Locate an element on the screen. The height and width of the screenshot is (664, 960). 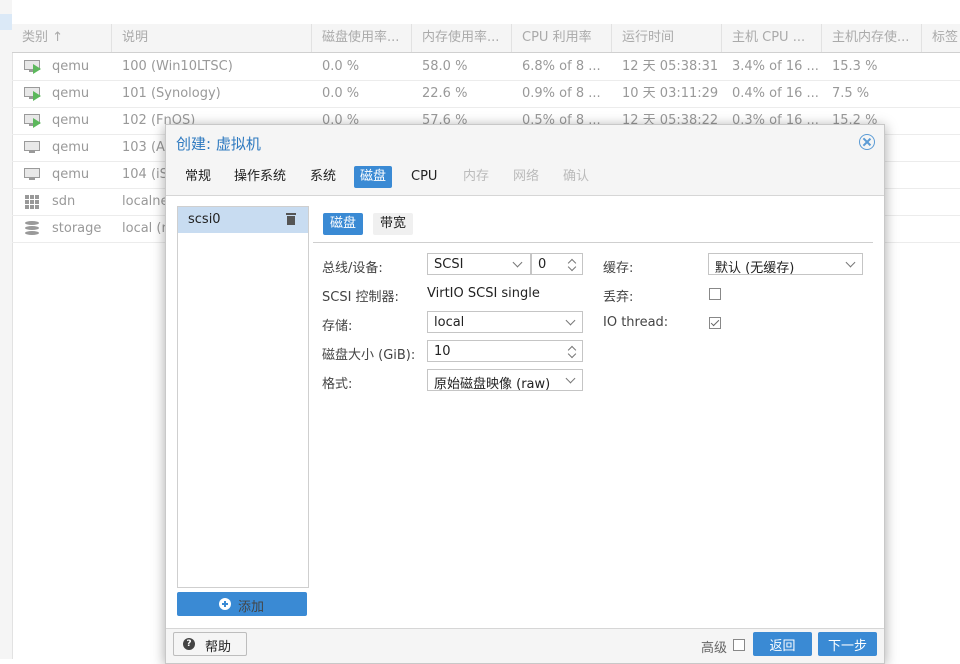
tab-general: 常规 is located at coordinates (198, 177).